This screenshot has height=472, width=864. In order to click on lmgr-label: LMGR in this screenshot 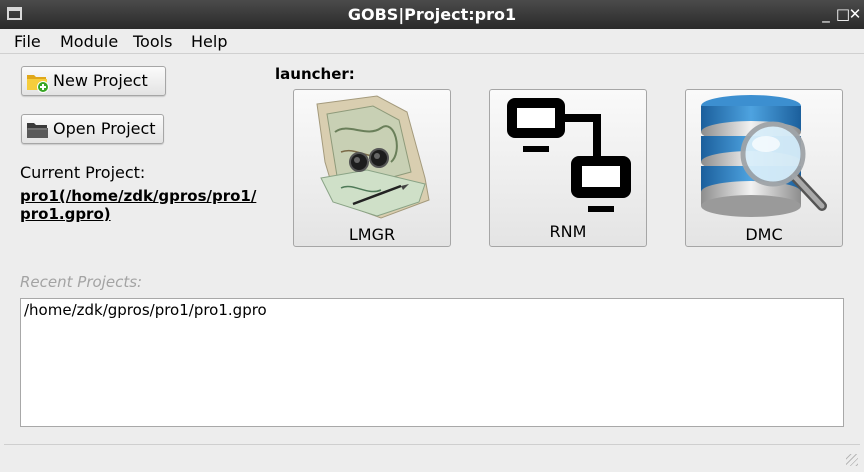, I will do `click(372, 234)`.